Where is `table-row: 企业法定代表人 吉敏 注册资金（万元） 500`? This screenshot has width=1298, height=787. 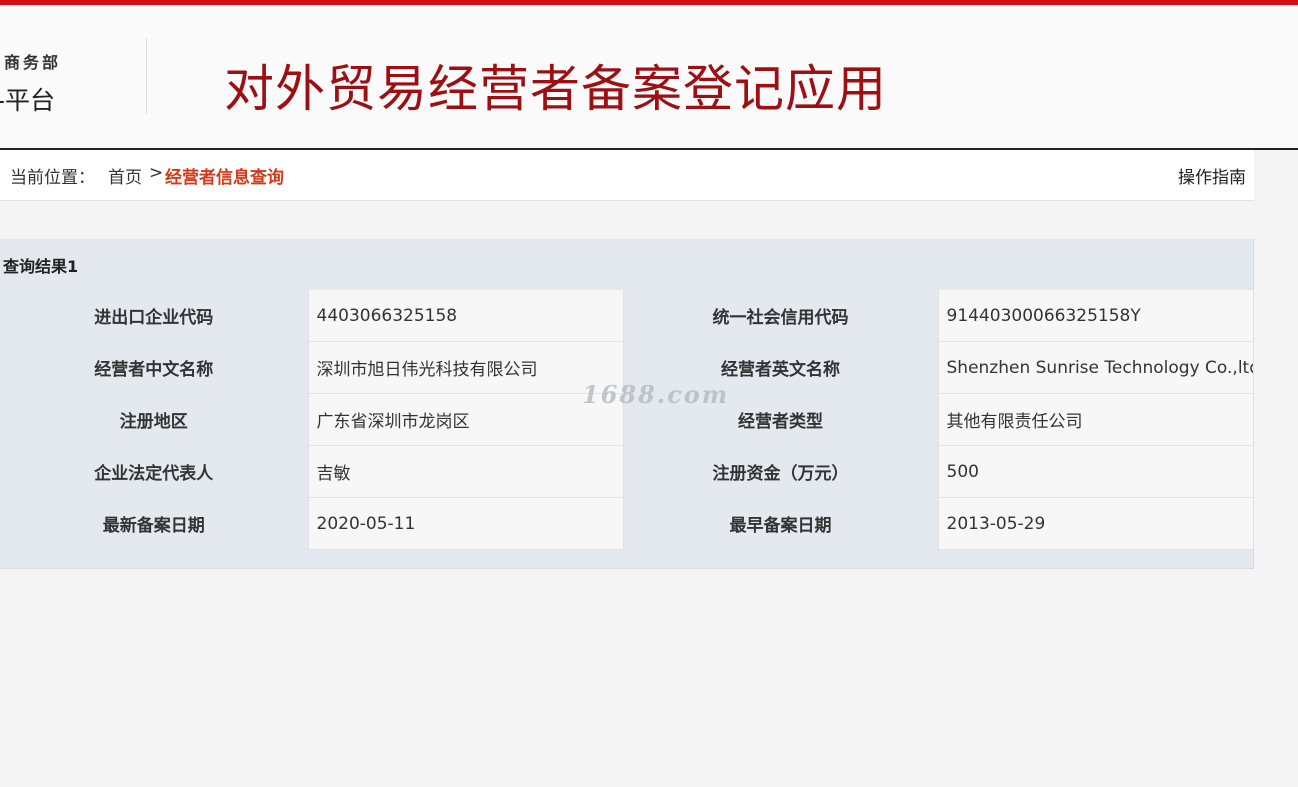 table-row: 企业法定代表人 吉敏 注册资金（万元） 500 is located at coordinates (627, 471).